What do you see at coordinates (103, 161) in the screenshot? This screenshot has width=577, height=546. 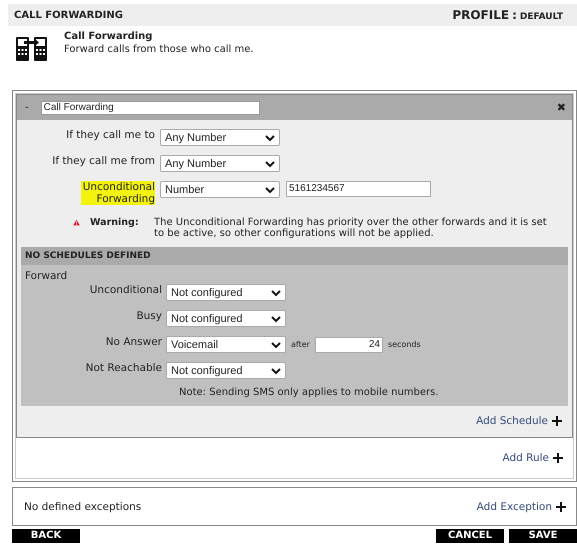 I see `field-label: If they call me from` at bounding box center [103, 161].